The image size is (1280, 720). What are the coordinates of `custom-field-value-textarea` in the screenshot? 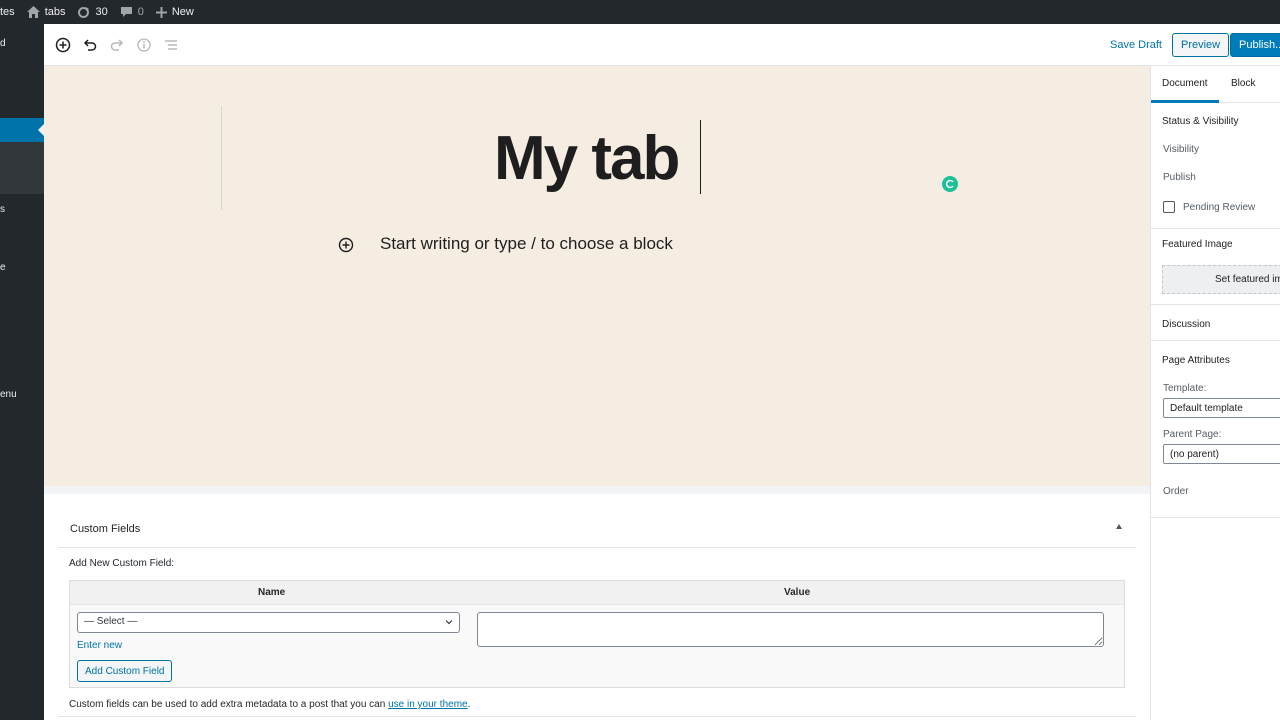 It's located at (790, 629).